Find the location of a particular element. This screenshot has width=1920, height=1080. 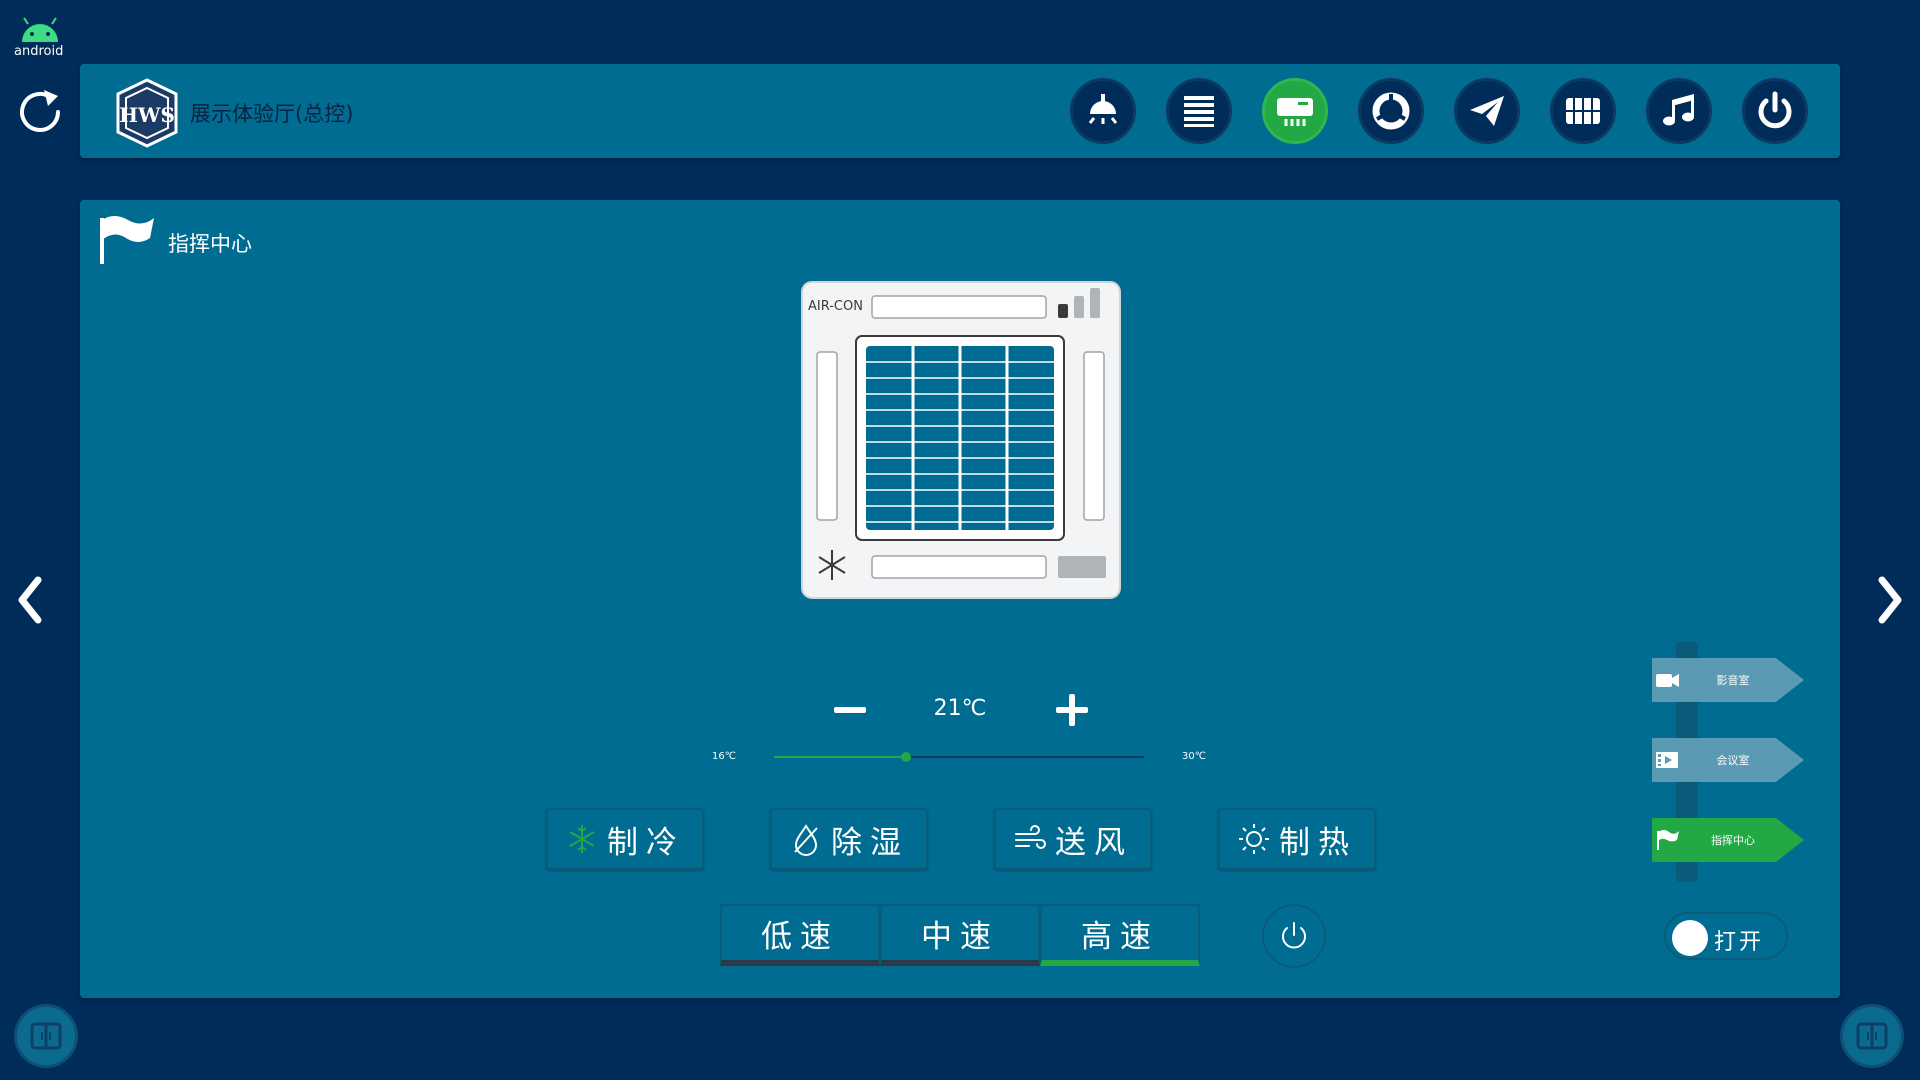

speed-medium-label: 中速 is located at coordinates (960, 936).